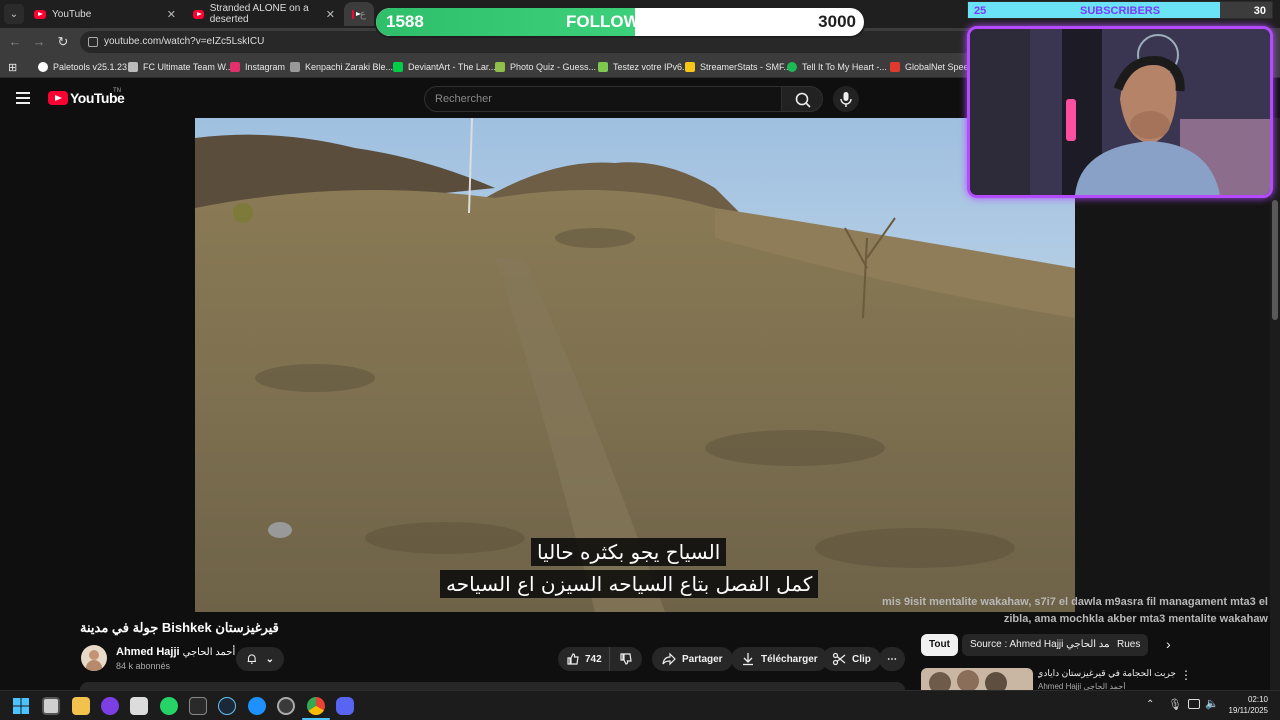 The image size is (1280, 720). What do you see at coordinates (345, 706) in the screenshot?
I see `discord-icon` at bounding box center [345, 706].